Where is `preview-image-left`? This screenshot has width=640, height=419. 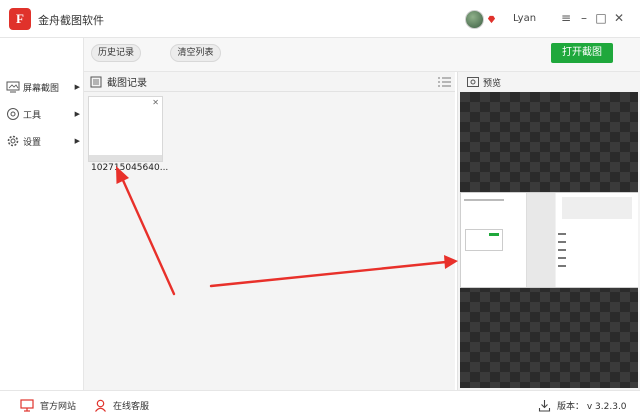 preview-image-left is located at coordinates (494, 240).